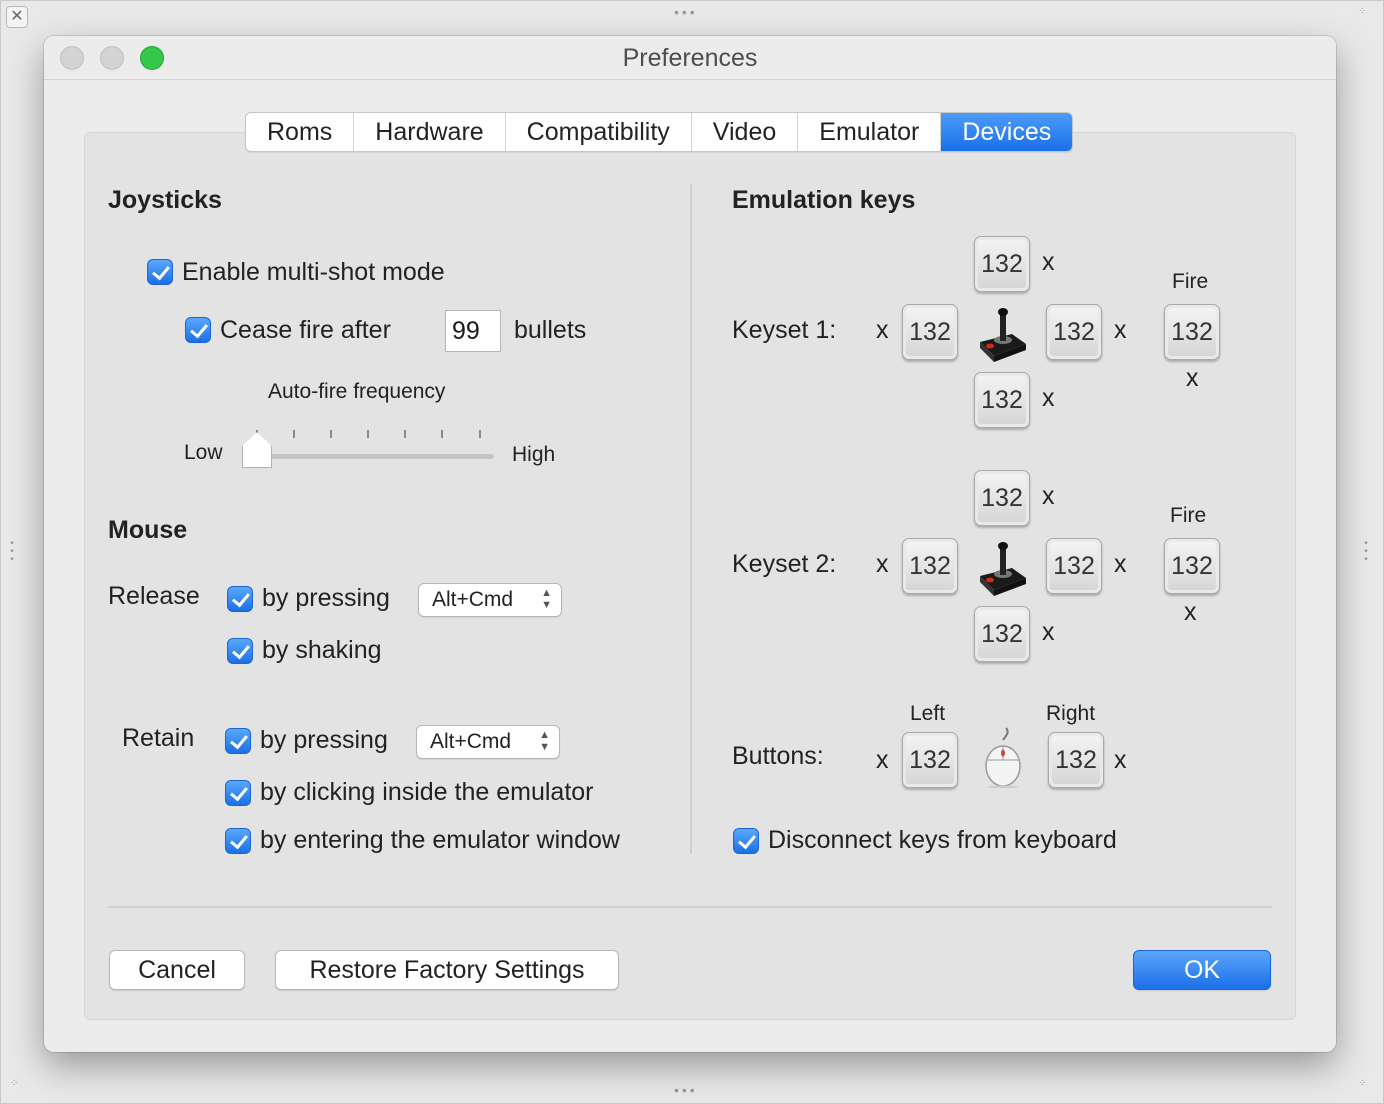  What do you see at coordinates (1074, 332) in the screenshot?
I see `keyset1-right-key: 132` at bounding box center [1074, 332].